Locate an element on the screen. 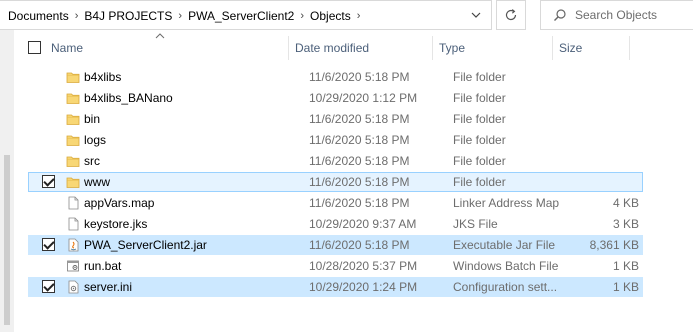  scrollbar-thumb is located at coordinates (7, 240).